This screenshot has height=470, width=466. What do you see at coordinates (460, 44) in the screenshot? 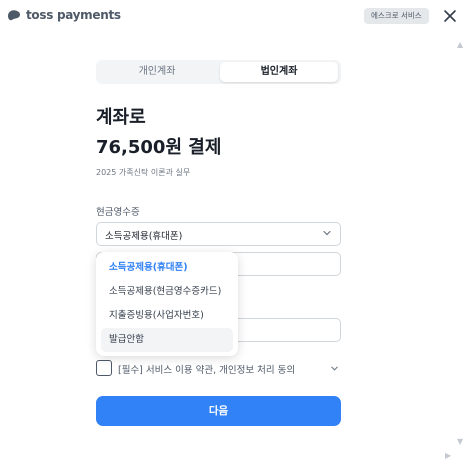
I see `scroll-up-icon: ▲` at bounding box center [460, 44].